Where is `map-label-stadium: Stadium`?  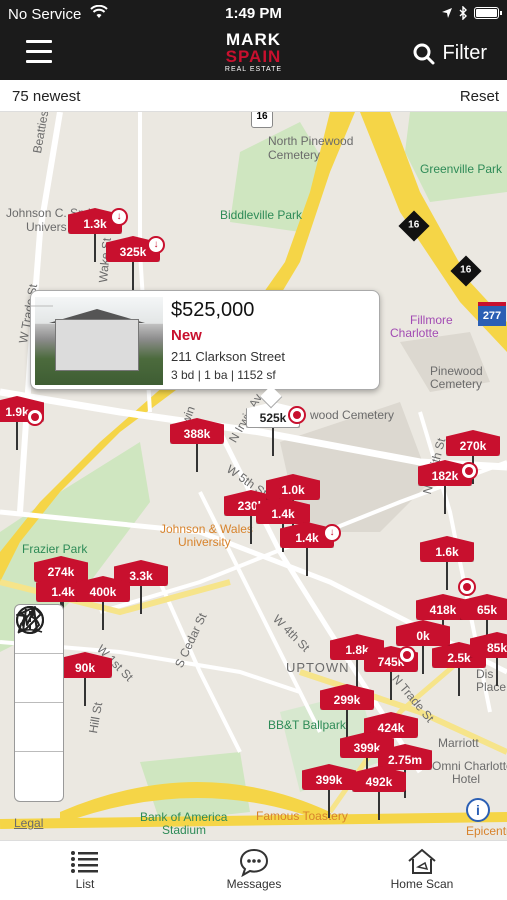
map-label-stadium: Stadium is located at coordinates (184, 830).